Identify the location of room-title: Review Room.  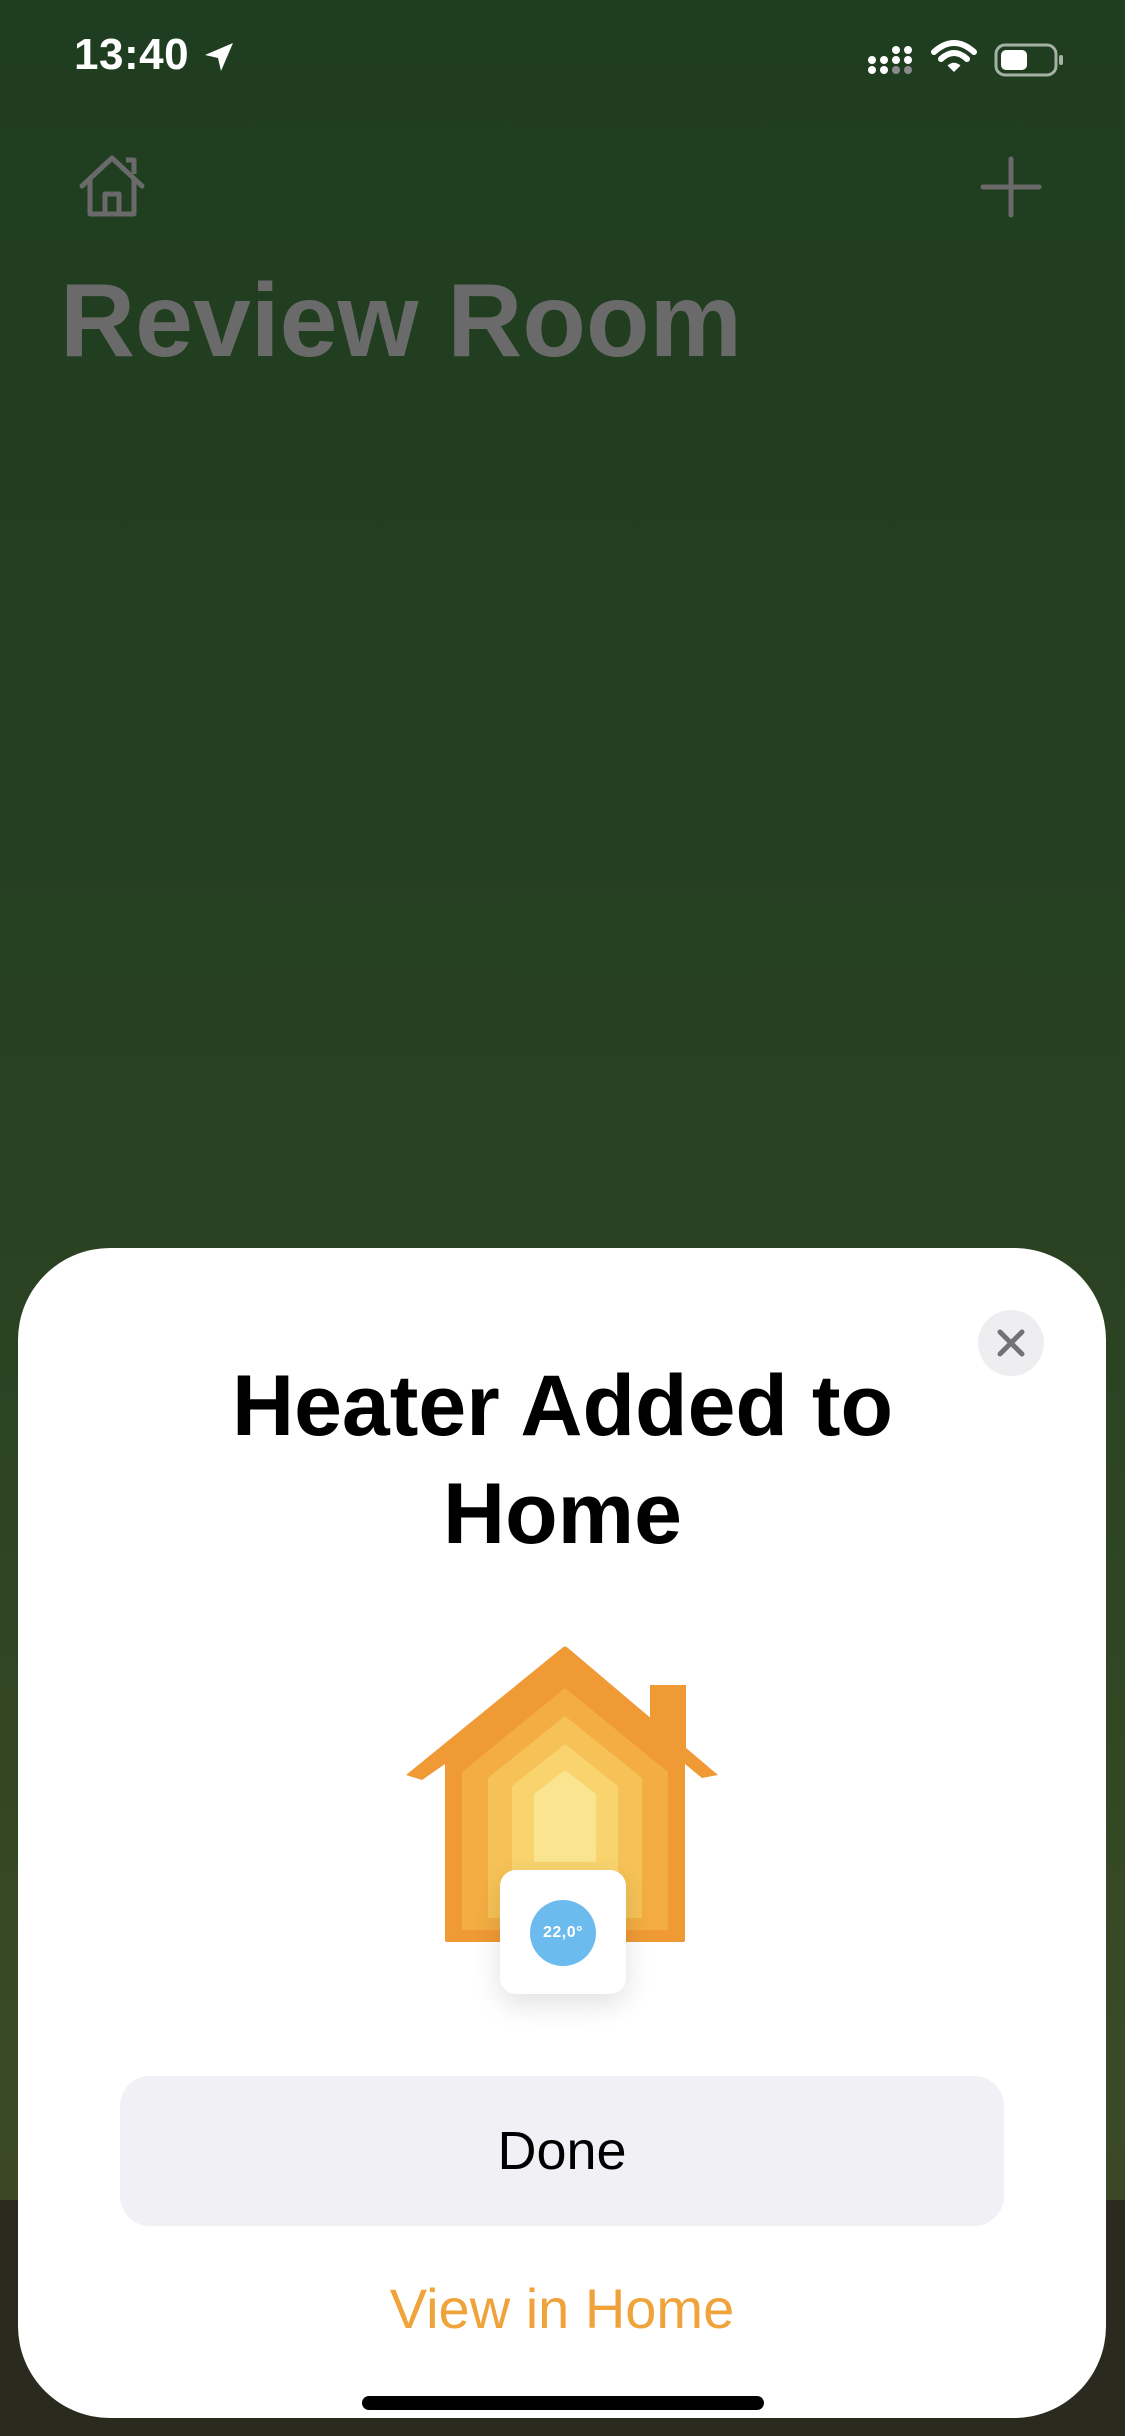
(401, 321).